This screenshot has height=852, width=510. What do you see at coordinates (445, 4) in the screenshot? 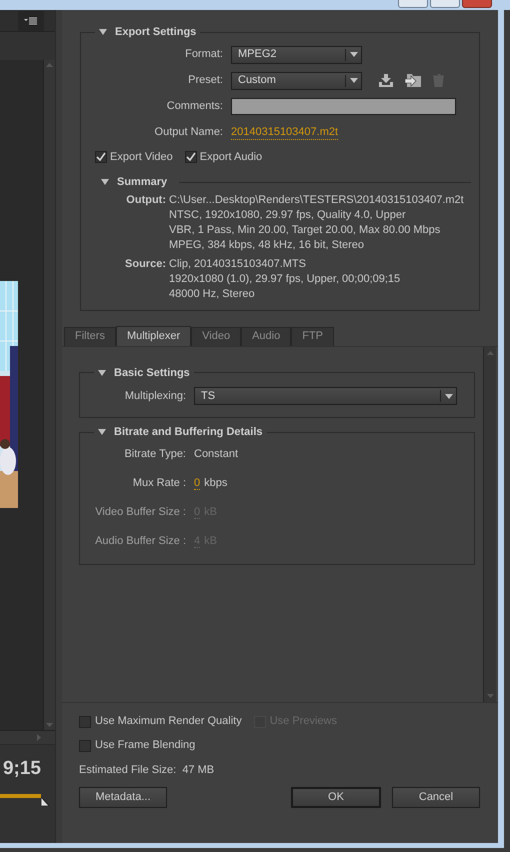
I see `maximize-button` at bounding box center [445, 4].